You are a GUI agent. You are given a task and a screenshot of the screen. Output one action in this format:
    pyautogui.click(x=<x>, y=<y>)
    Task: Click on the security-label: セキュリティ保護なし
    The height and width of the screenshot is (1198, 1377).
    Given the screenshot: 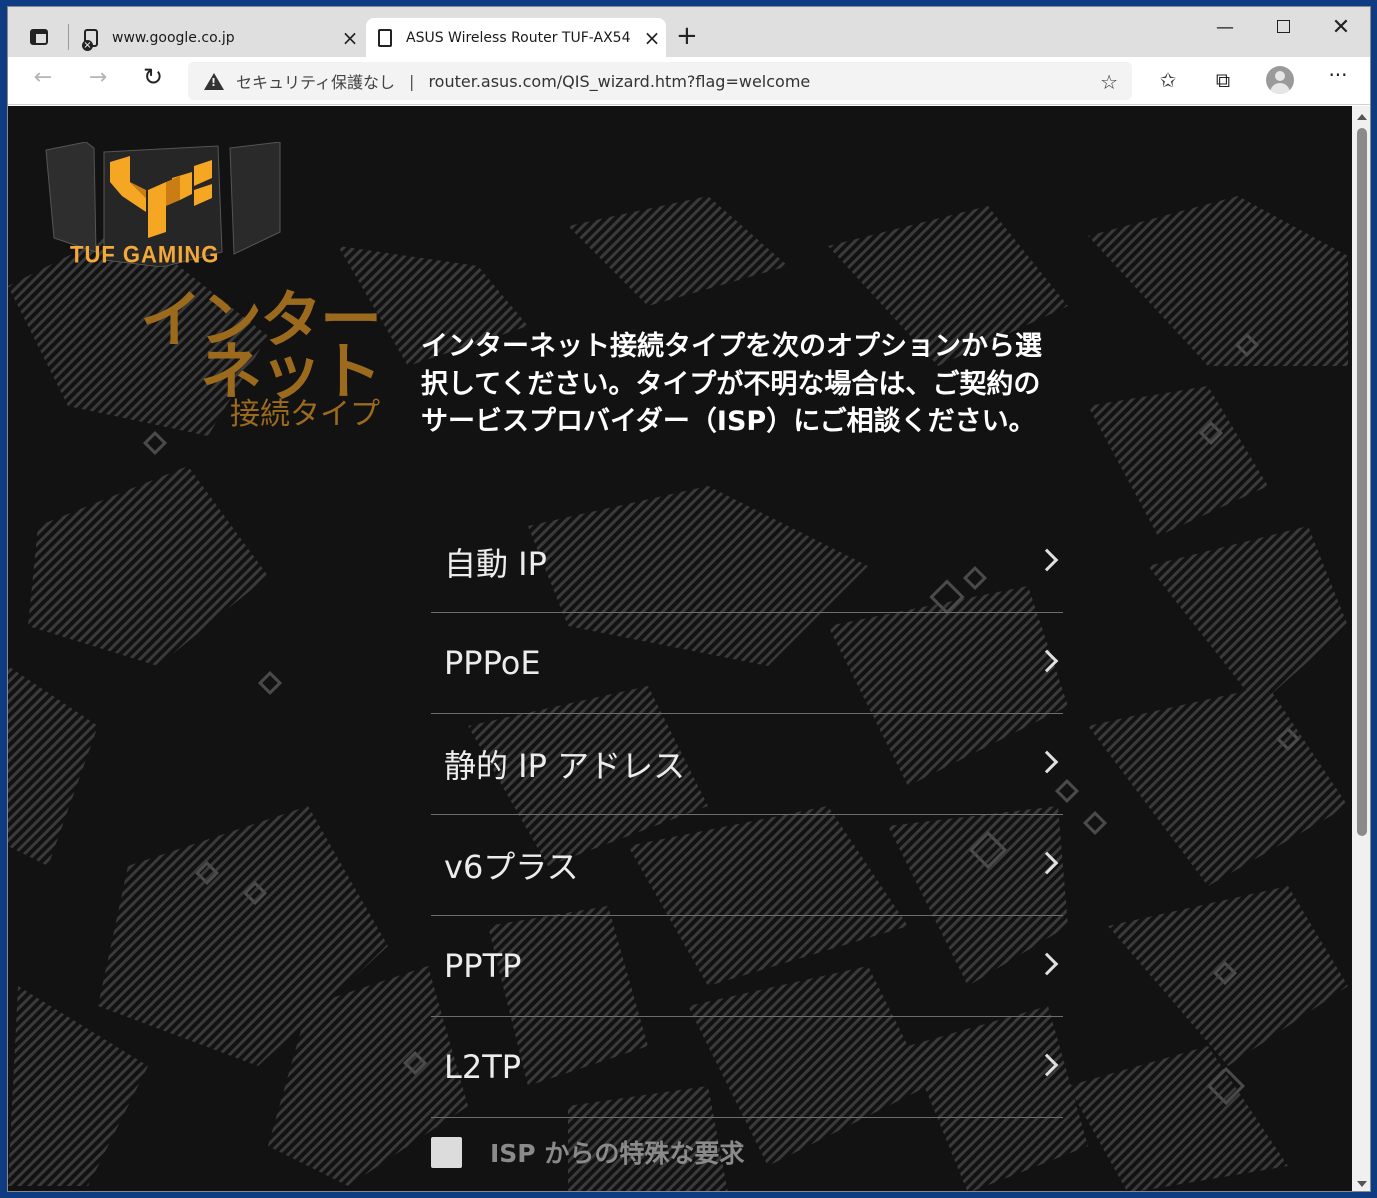 What is the action you would take?
    pyautogui.click(x=315, y=81)
    